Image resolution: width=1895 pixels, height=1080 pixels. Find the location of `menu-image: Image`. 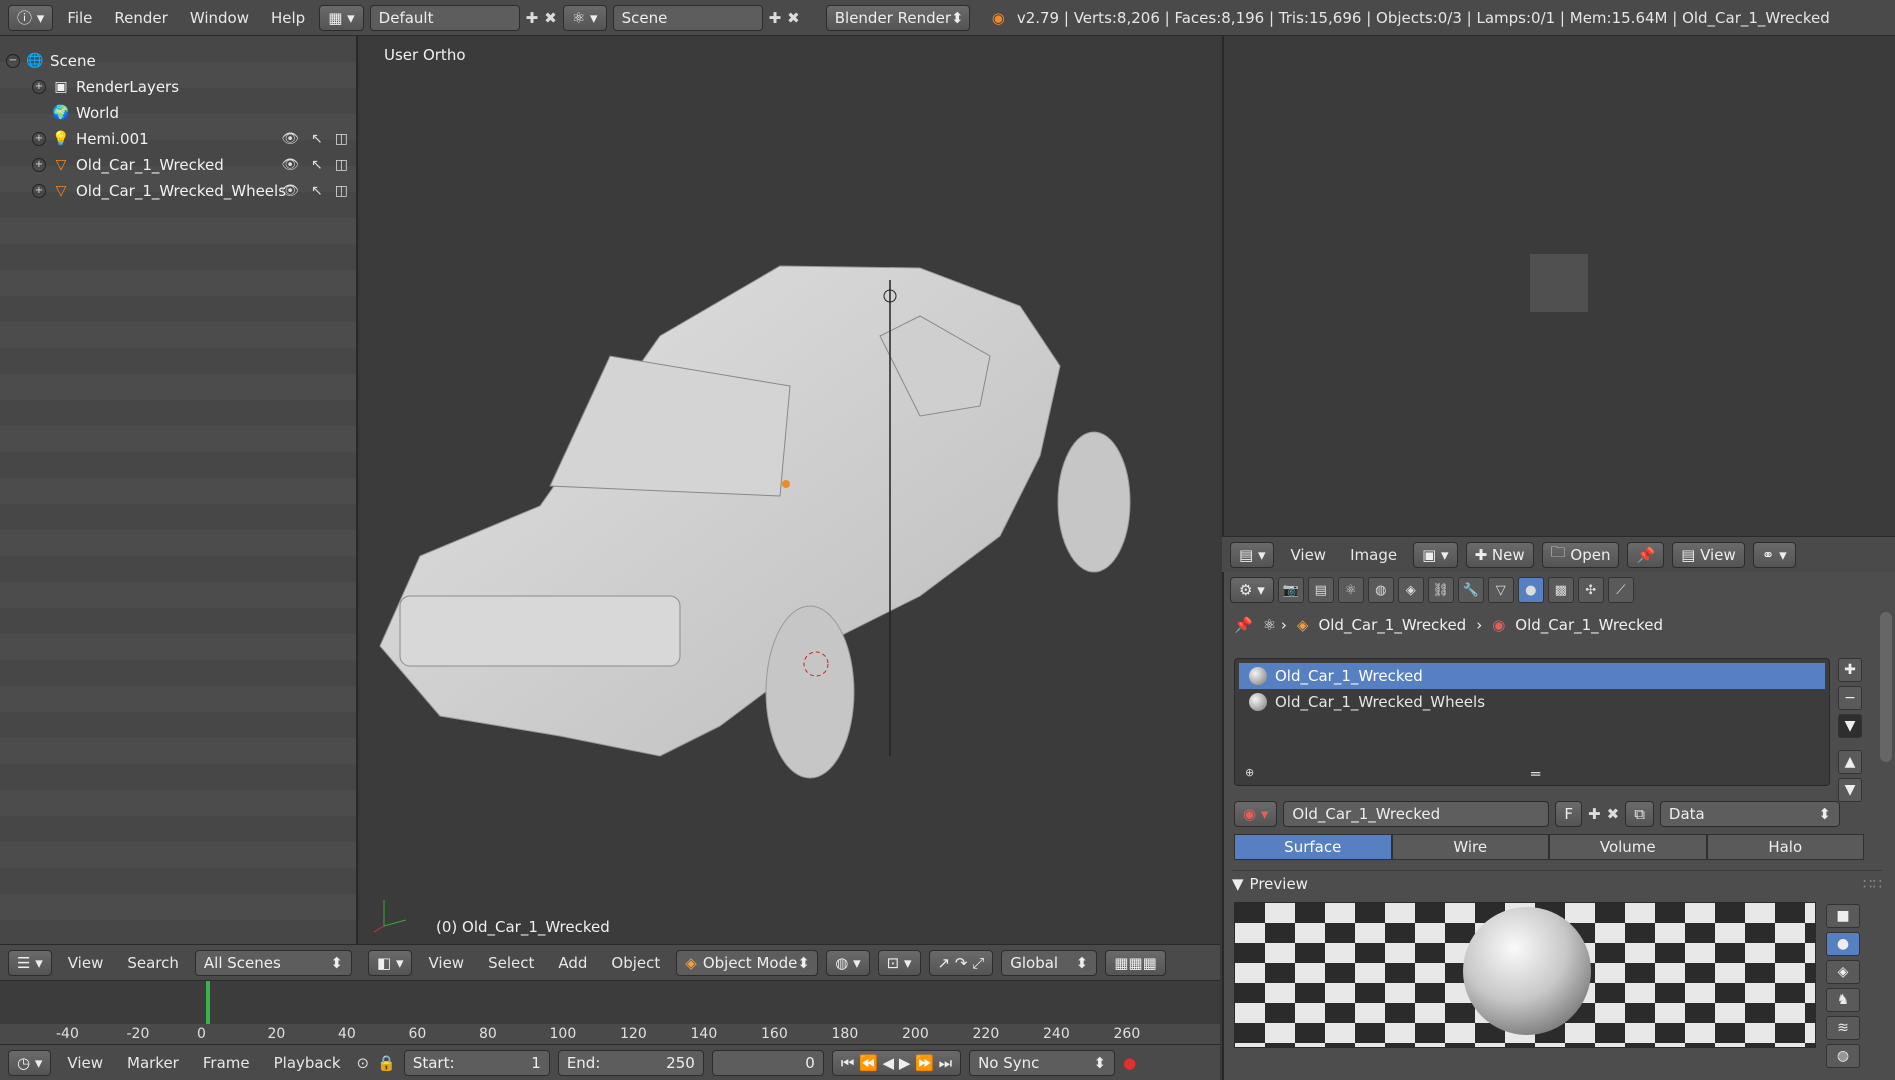

menu-image: Image is located at coordinates (1373, 555).